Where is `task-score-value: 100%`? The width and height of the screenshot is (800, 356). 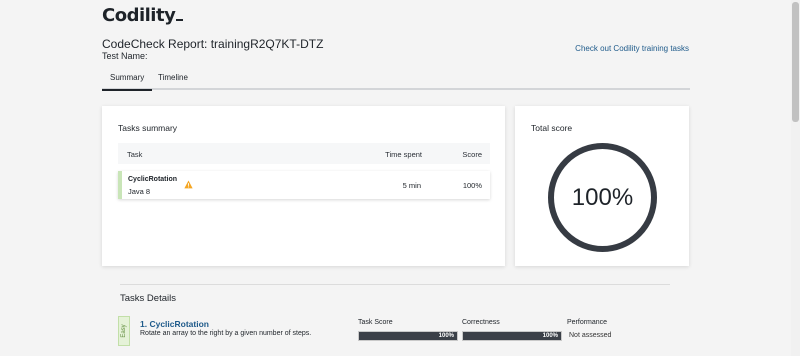
task-score-value: 100% is located at coordinates (446, 336).